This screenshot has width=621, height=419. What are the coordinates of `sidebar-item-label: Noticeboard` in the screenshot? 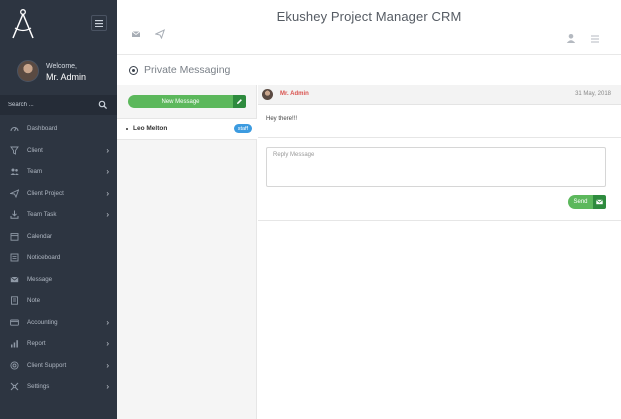 It's located at (44, 258).